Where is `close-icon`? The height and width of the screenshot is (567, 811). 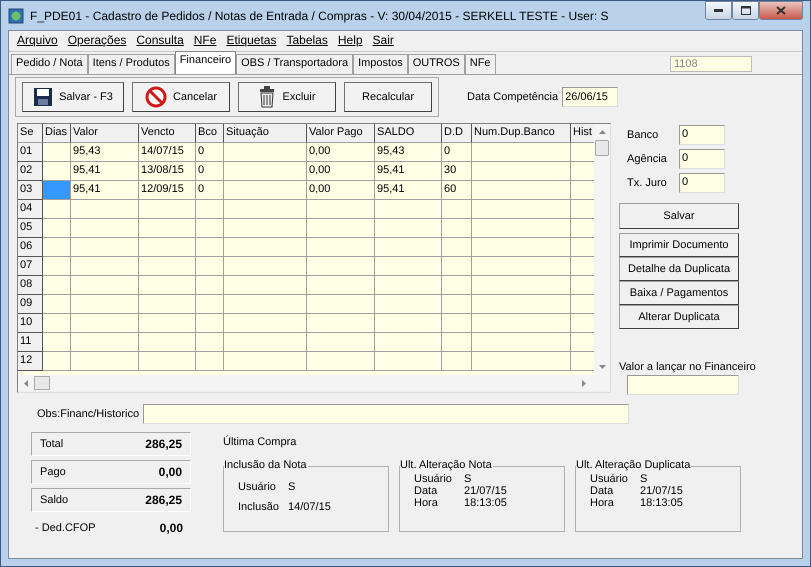
close-icon is located at coordinates (781, 10).